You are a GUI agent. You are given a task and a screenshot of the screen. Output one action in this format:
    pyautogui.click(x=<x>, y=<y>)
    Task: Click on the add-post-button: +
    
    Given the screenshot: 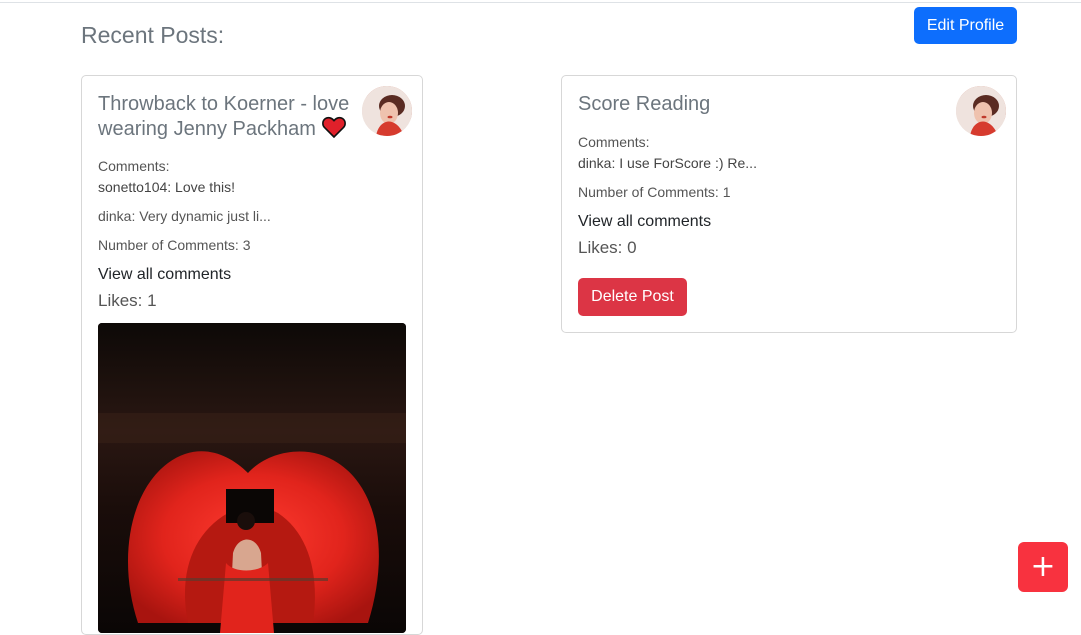 What is the action you would take?
    pyautogui.click(x=1043, y=567)
    